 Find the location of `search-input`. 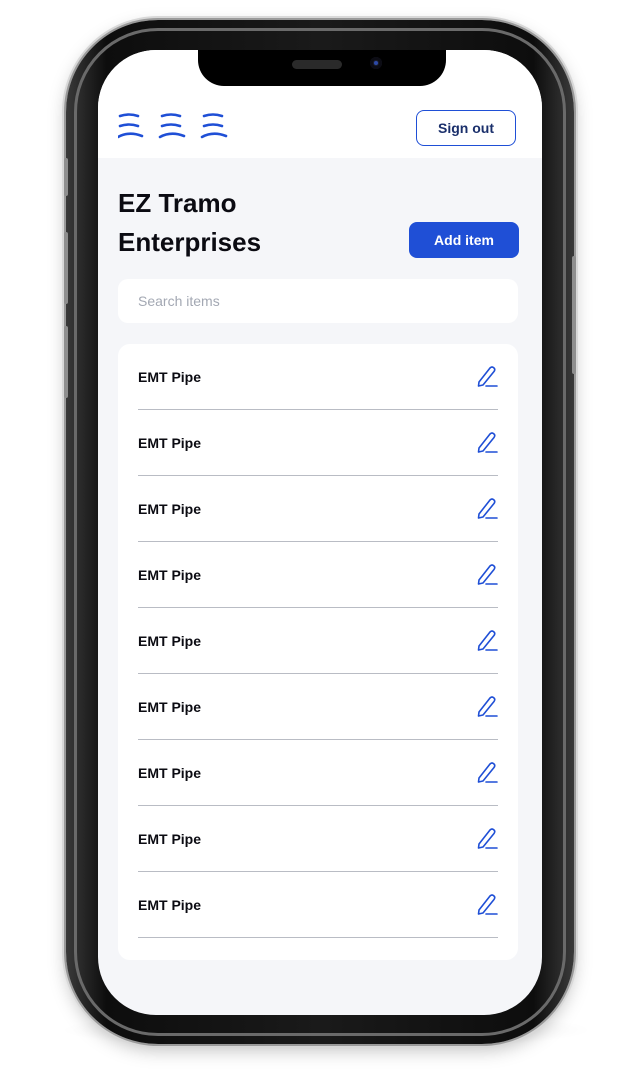

search-input is located at coordinates (308, 301).